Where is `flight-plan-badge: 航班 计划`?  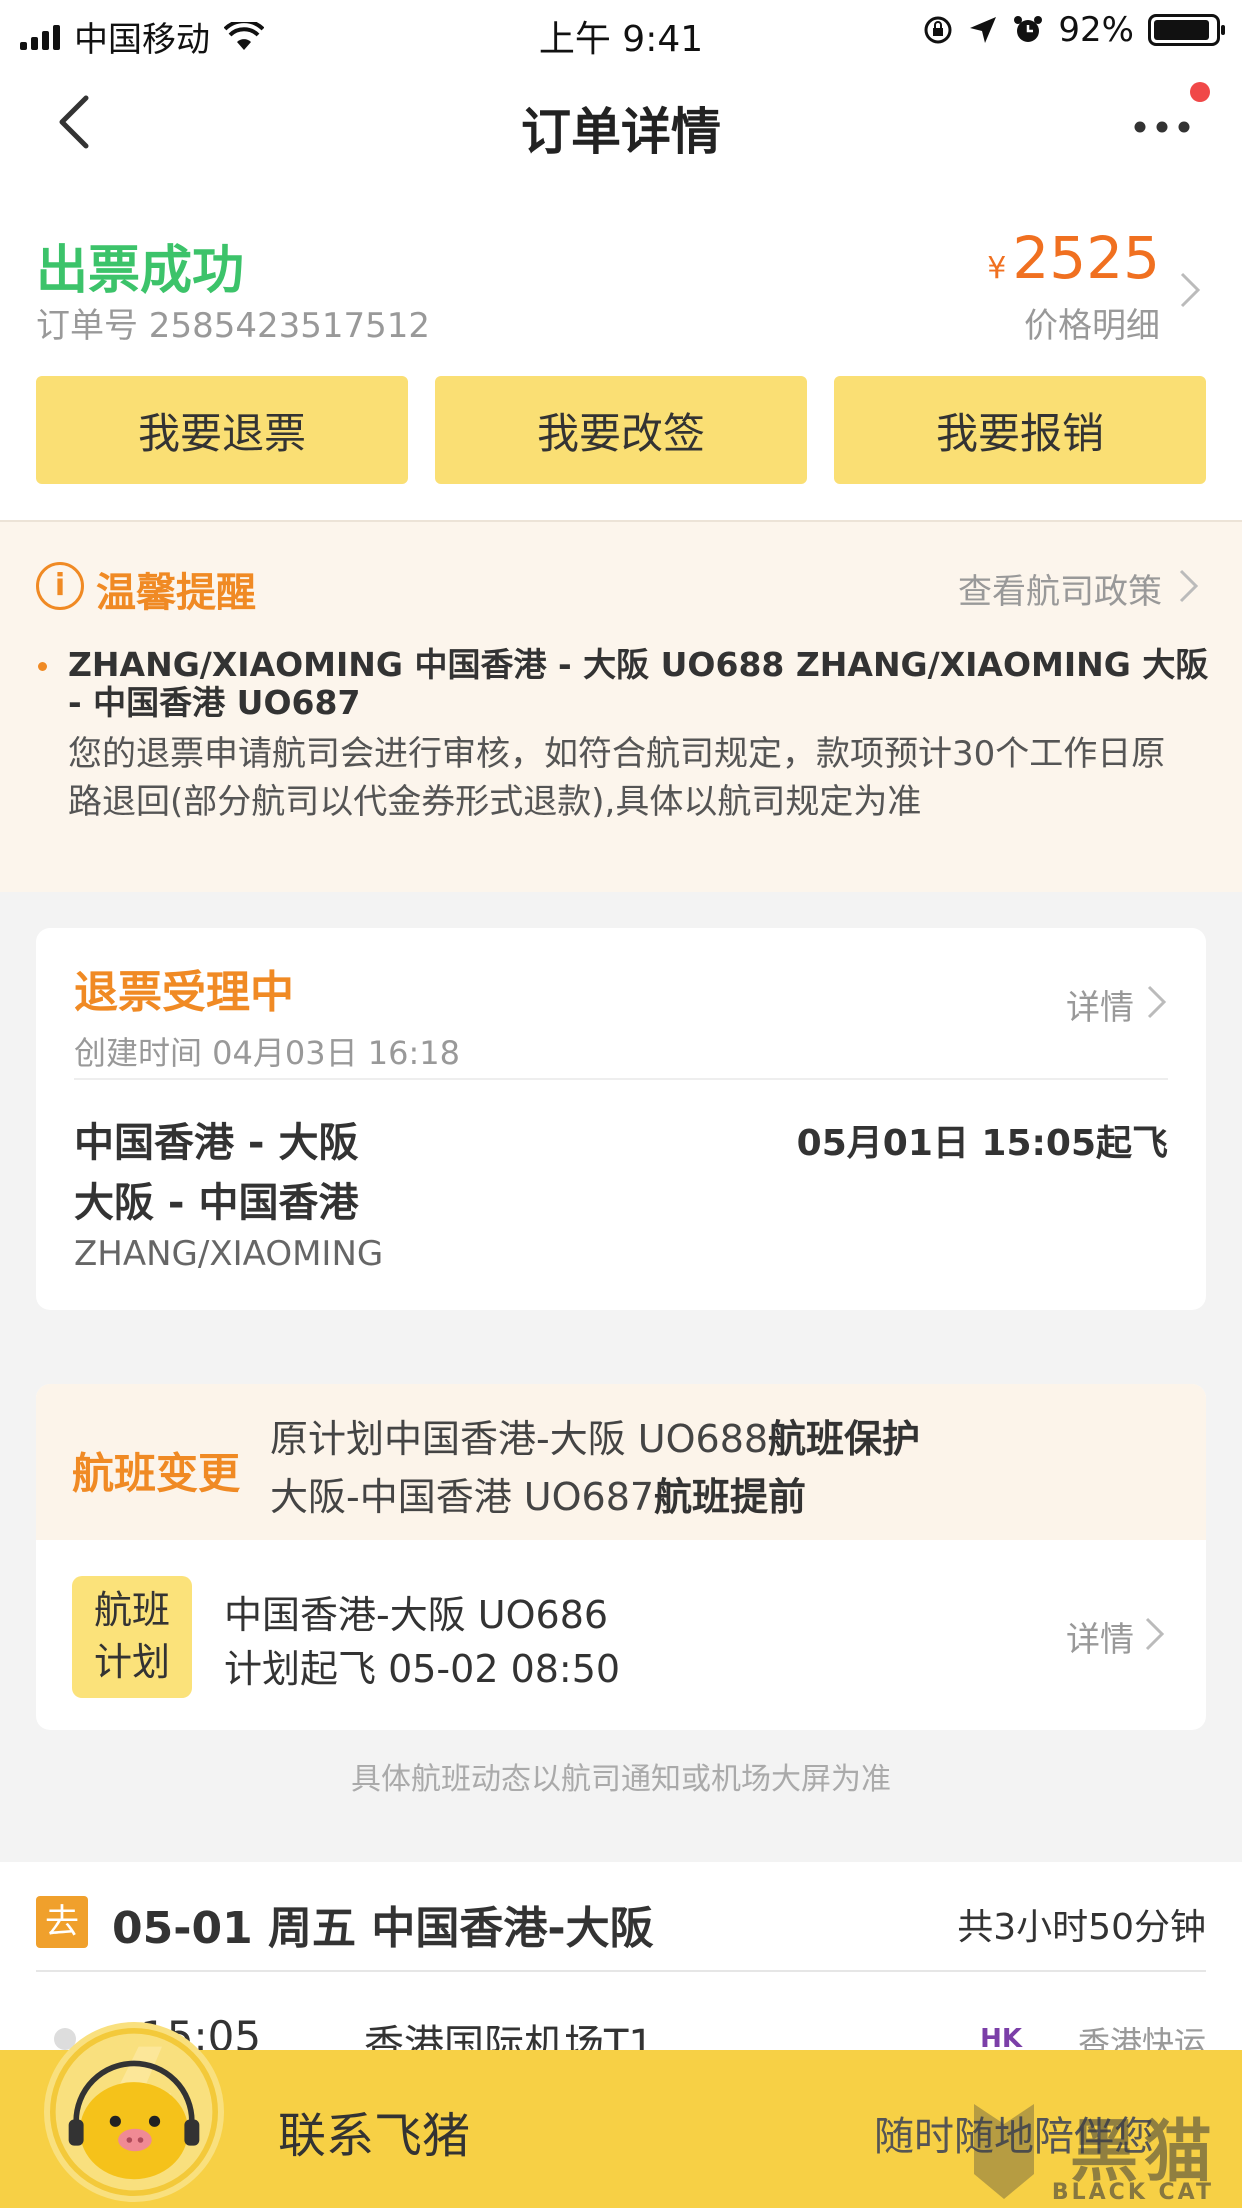
flight-plan-badge: 航班 计划 is located at coordinates (132, 1637).